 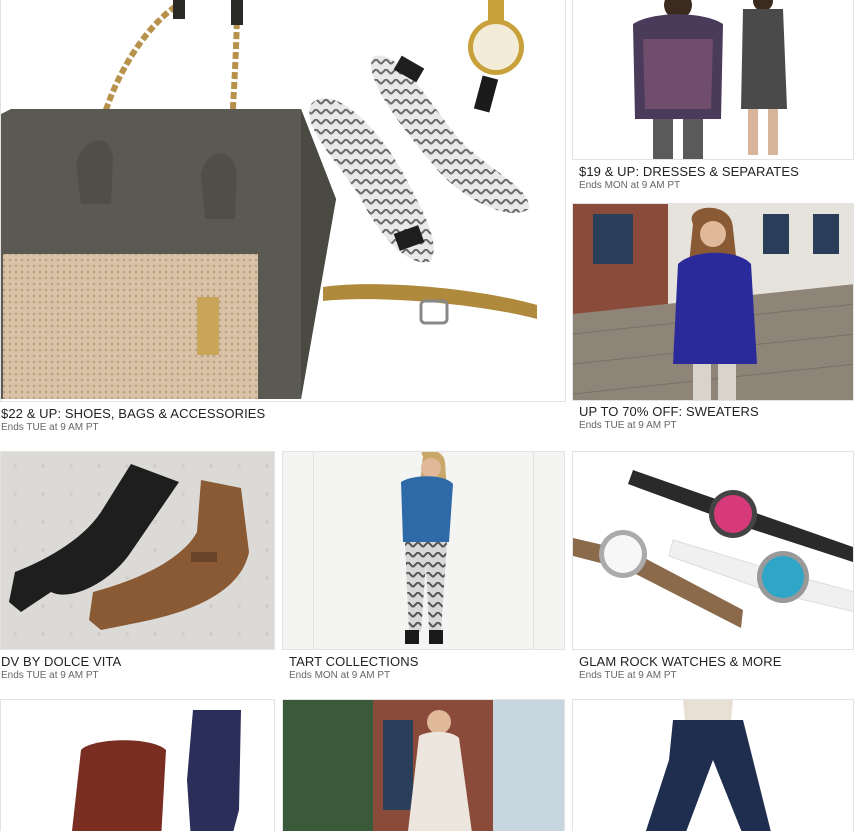 What do you see at coordinates (669, 411) in the screenshot?
I see `event-title: UP TO 70% OFF: SWEATERS` at bounding box center [669, 411].